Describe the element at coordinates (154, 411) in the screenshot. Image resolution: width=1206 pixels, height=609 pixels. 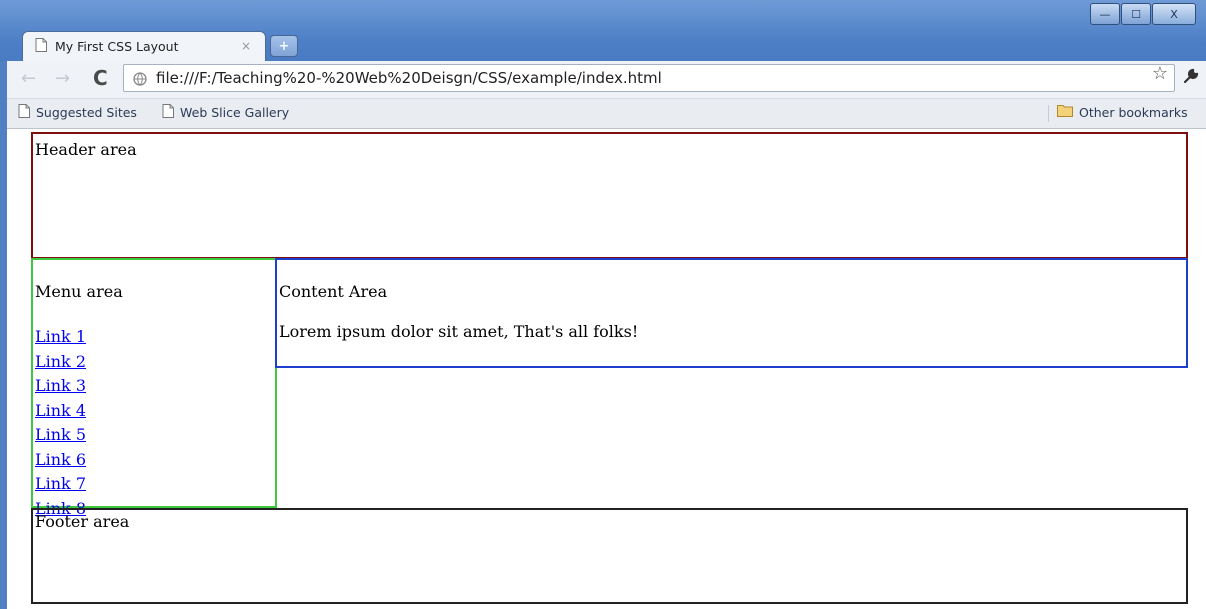
I see `menu-link-4: Link 4` at that location.